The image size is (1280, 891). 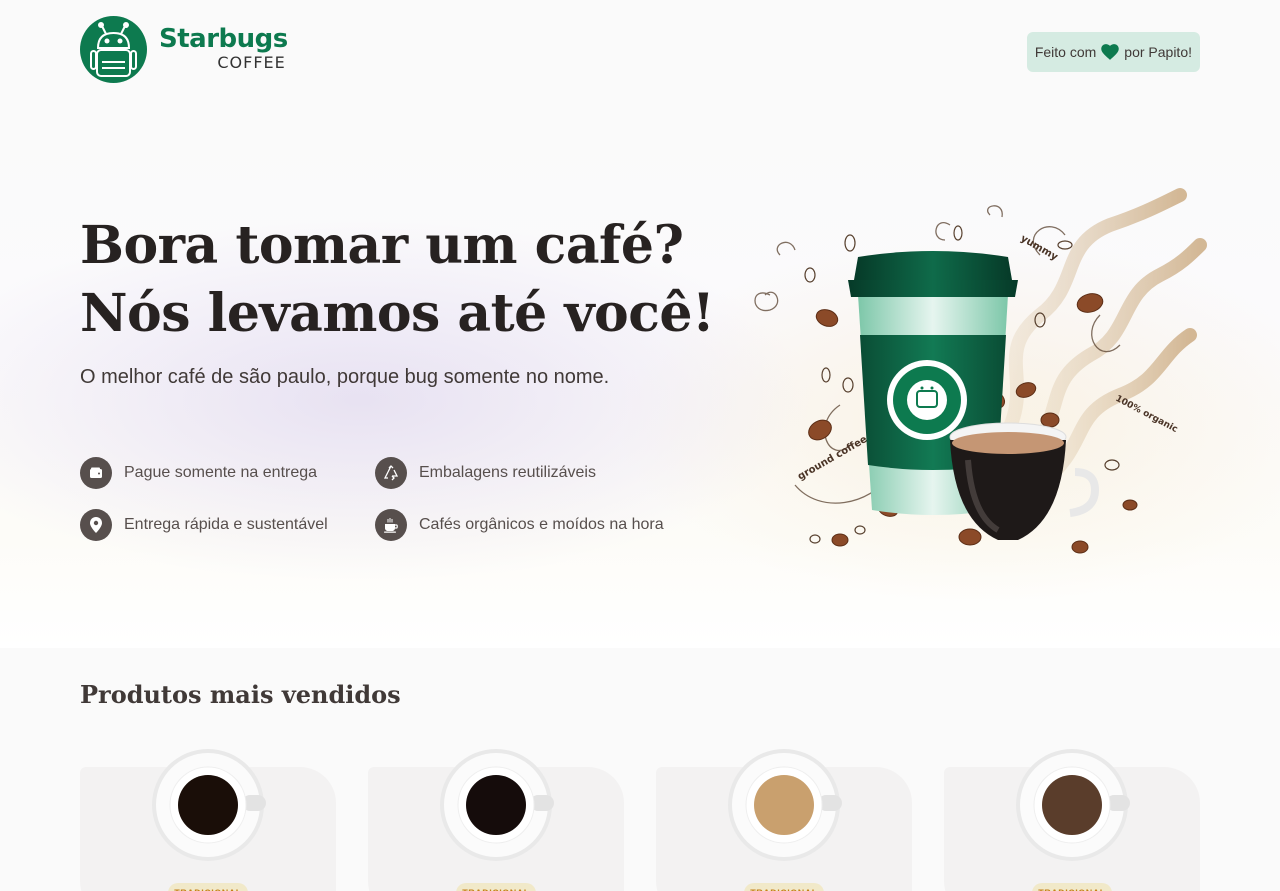 What do you see at coordinates (541, 524) in the screenshot?
I see `feature-label: Cafés orgânicos e moídos na hora` at bounding box center [541, 524].